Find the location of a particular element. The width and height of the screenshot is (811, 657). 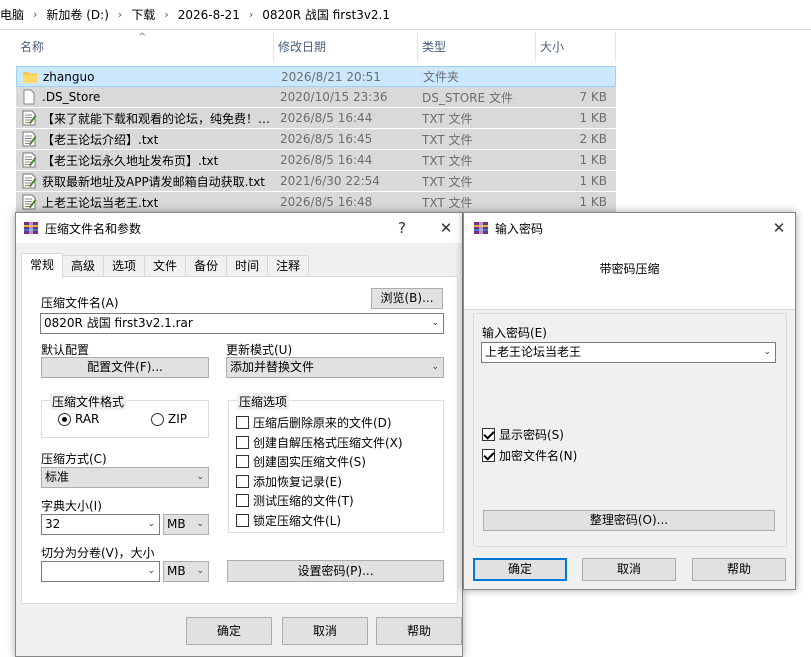

show-password-checkbox: 显示密码(S) is located at coordinates (523, 434).